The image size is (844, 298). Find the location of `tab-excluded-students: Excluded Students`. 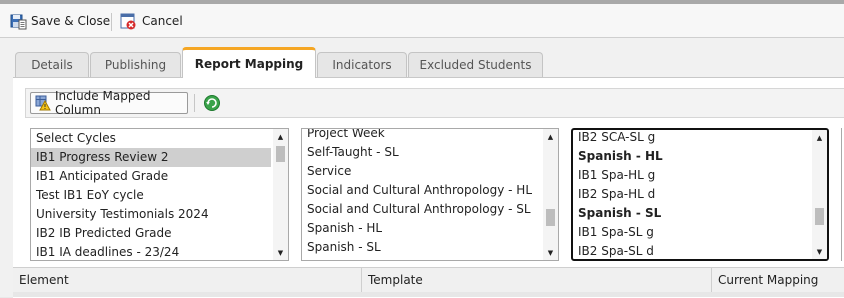

tab-excluded-students: Excluded Students is located at coordinates (475, 64).